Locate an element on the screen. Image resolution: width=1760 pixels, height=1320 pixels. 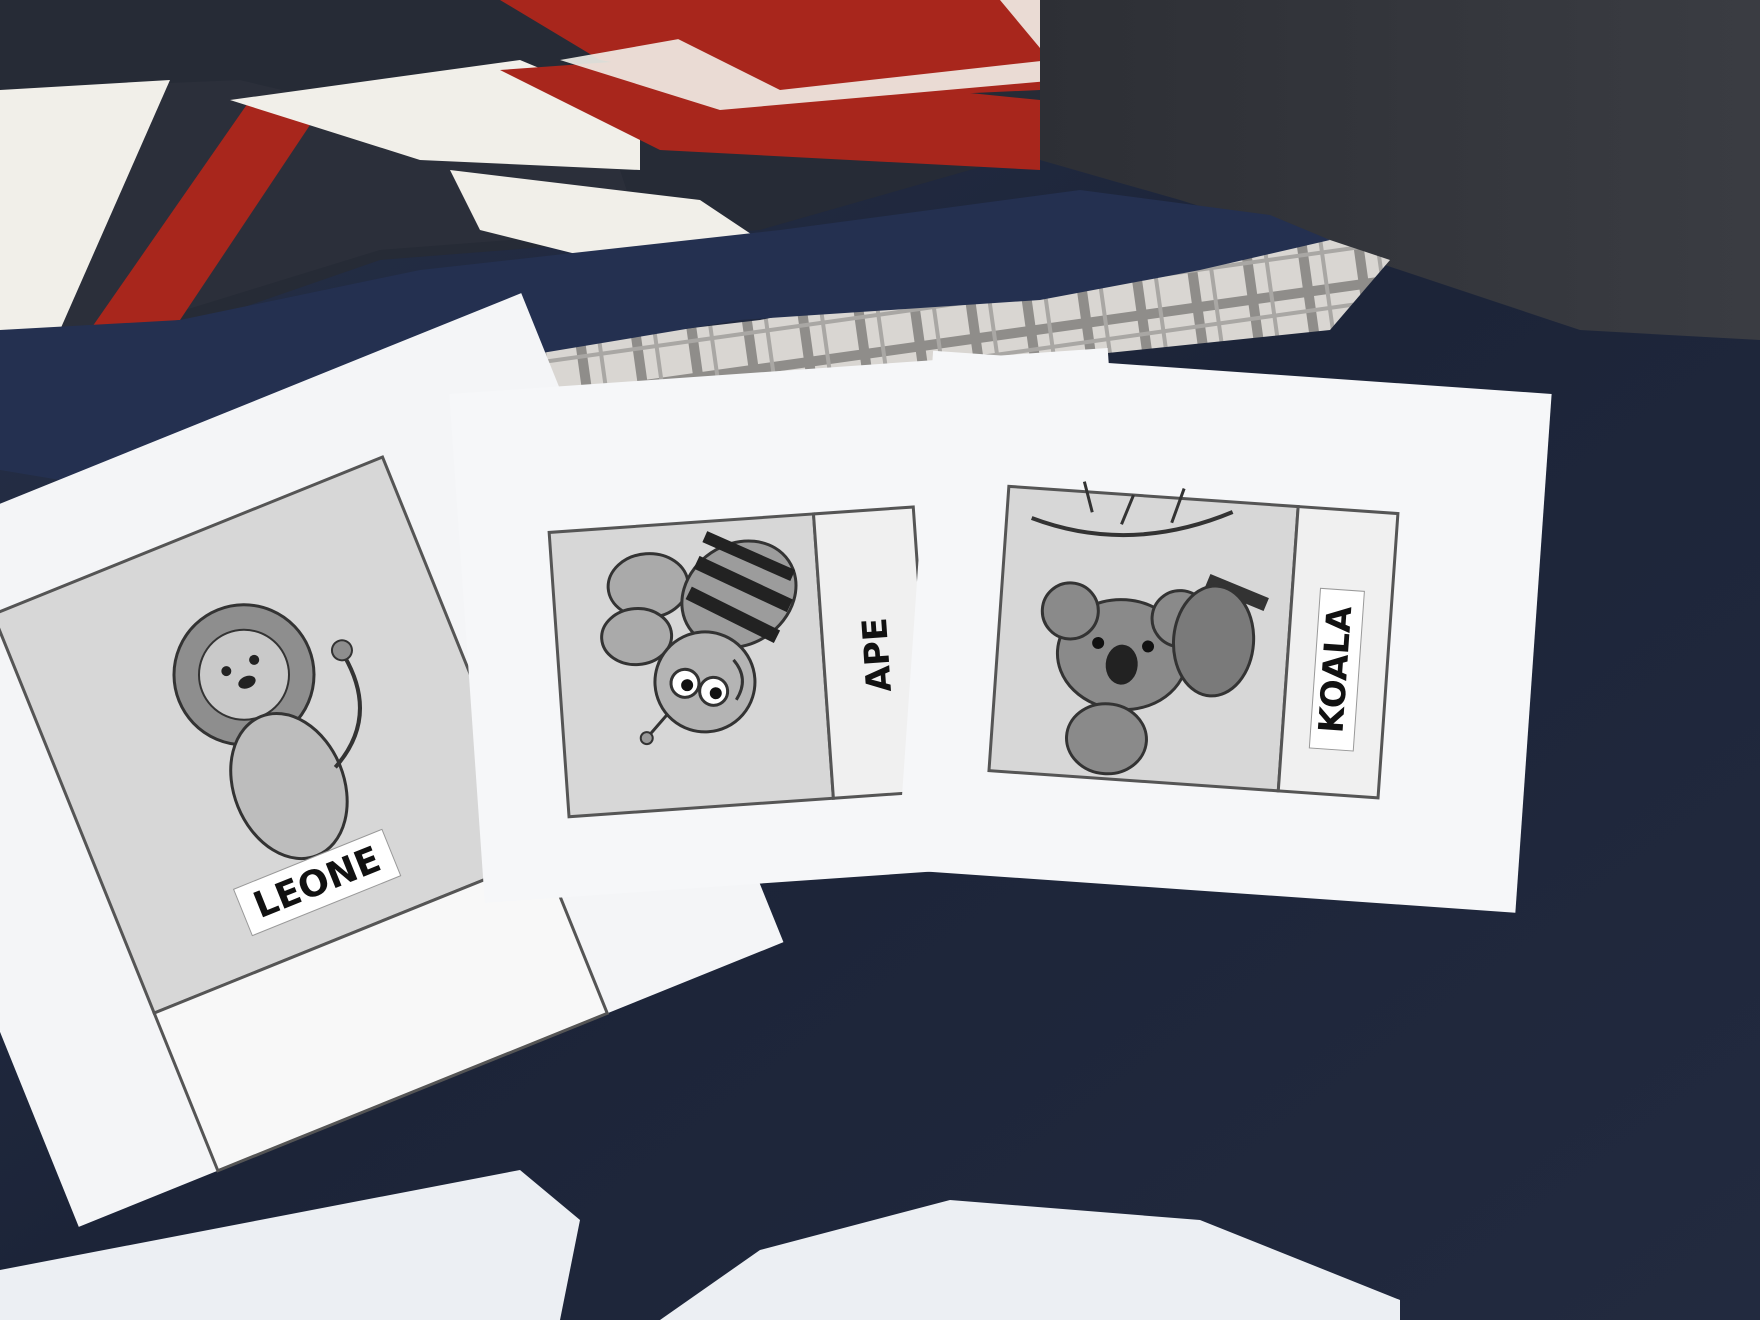
card-bee-word: APE is located at coordinates (877, 654).